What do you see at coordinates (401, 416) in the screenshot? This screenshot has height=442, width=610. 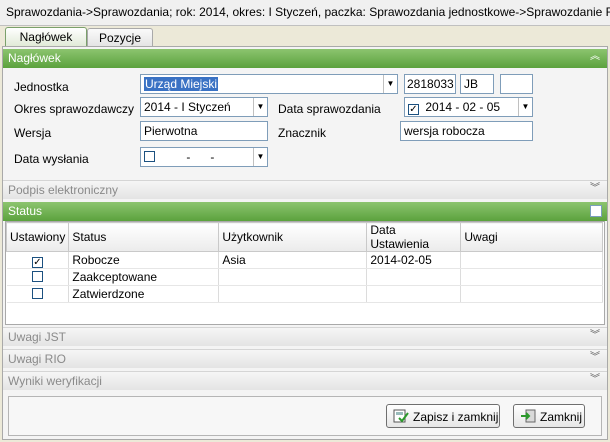 I see `save-icon` at bounding box center [401, 416].